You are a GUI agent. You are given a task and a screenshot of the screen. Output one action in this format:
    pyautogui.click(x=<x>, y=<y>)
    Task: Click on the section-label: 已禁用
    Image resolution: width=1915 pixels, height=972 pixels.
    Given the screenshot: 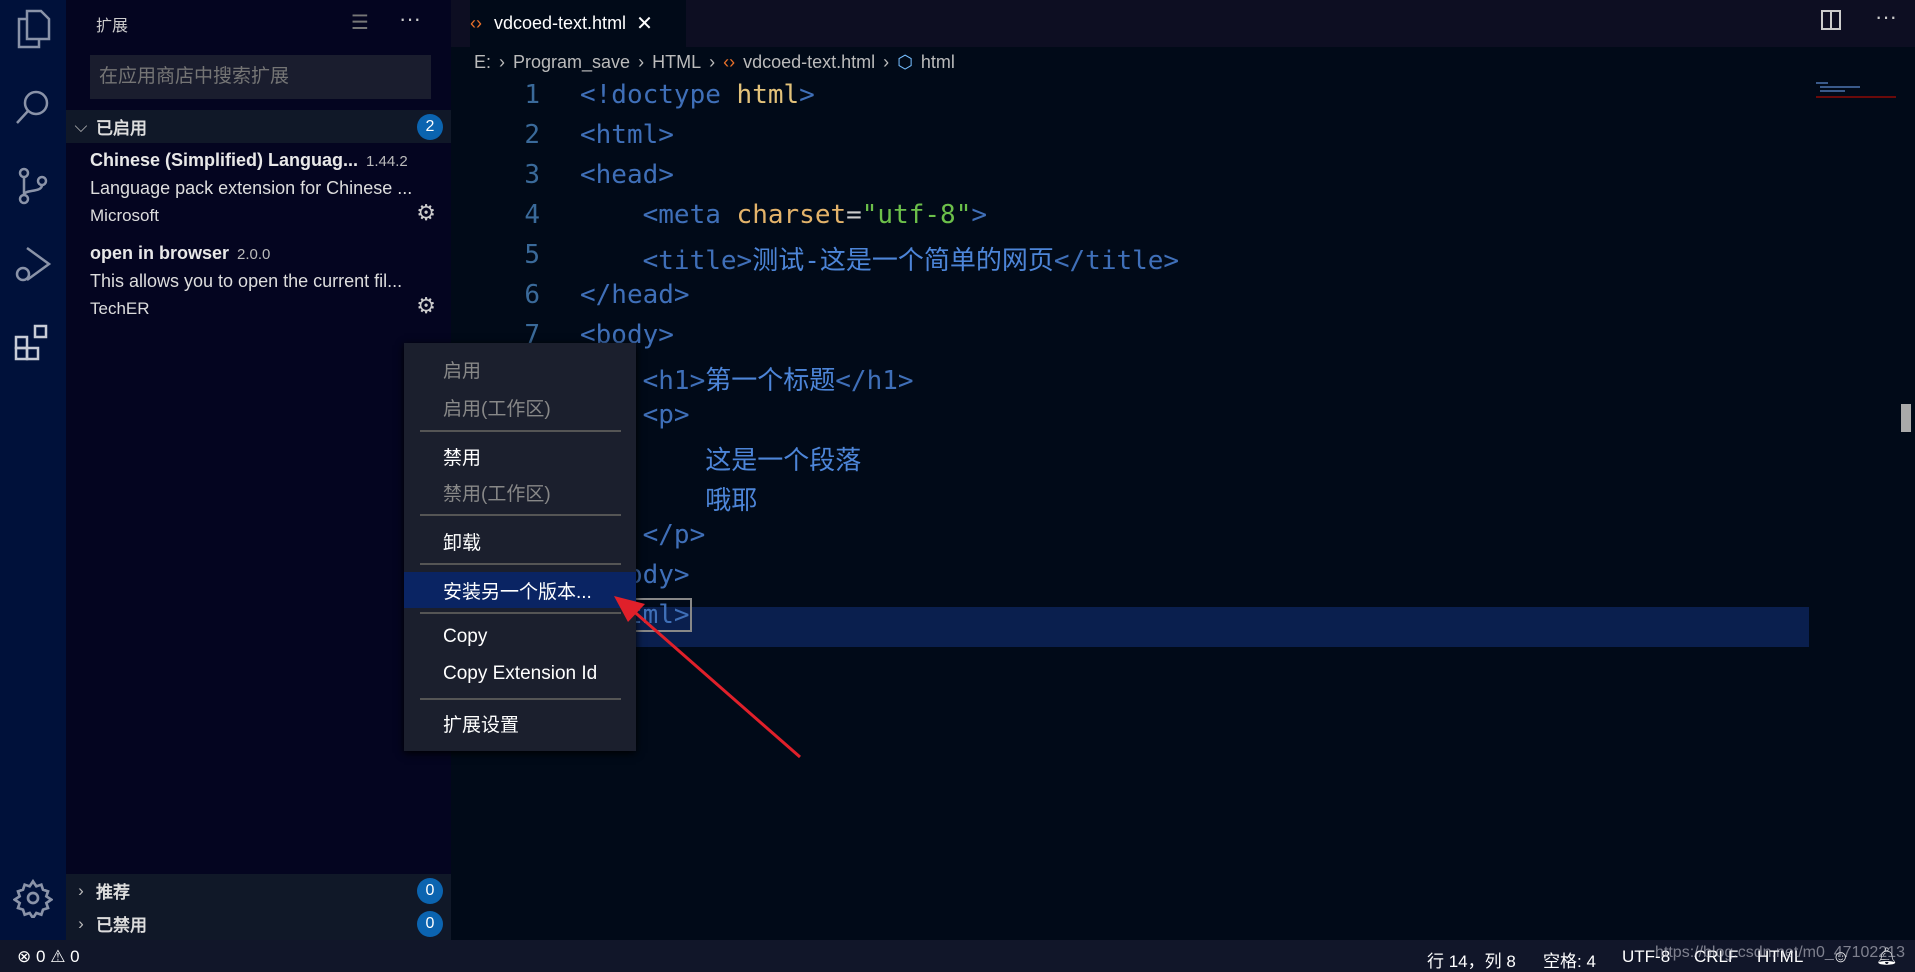 What is the action you would take?
    pyautogui.click(x=121, y=925)
    